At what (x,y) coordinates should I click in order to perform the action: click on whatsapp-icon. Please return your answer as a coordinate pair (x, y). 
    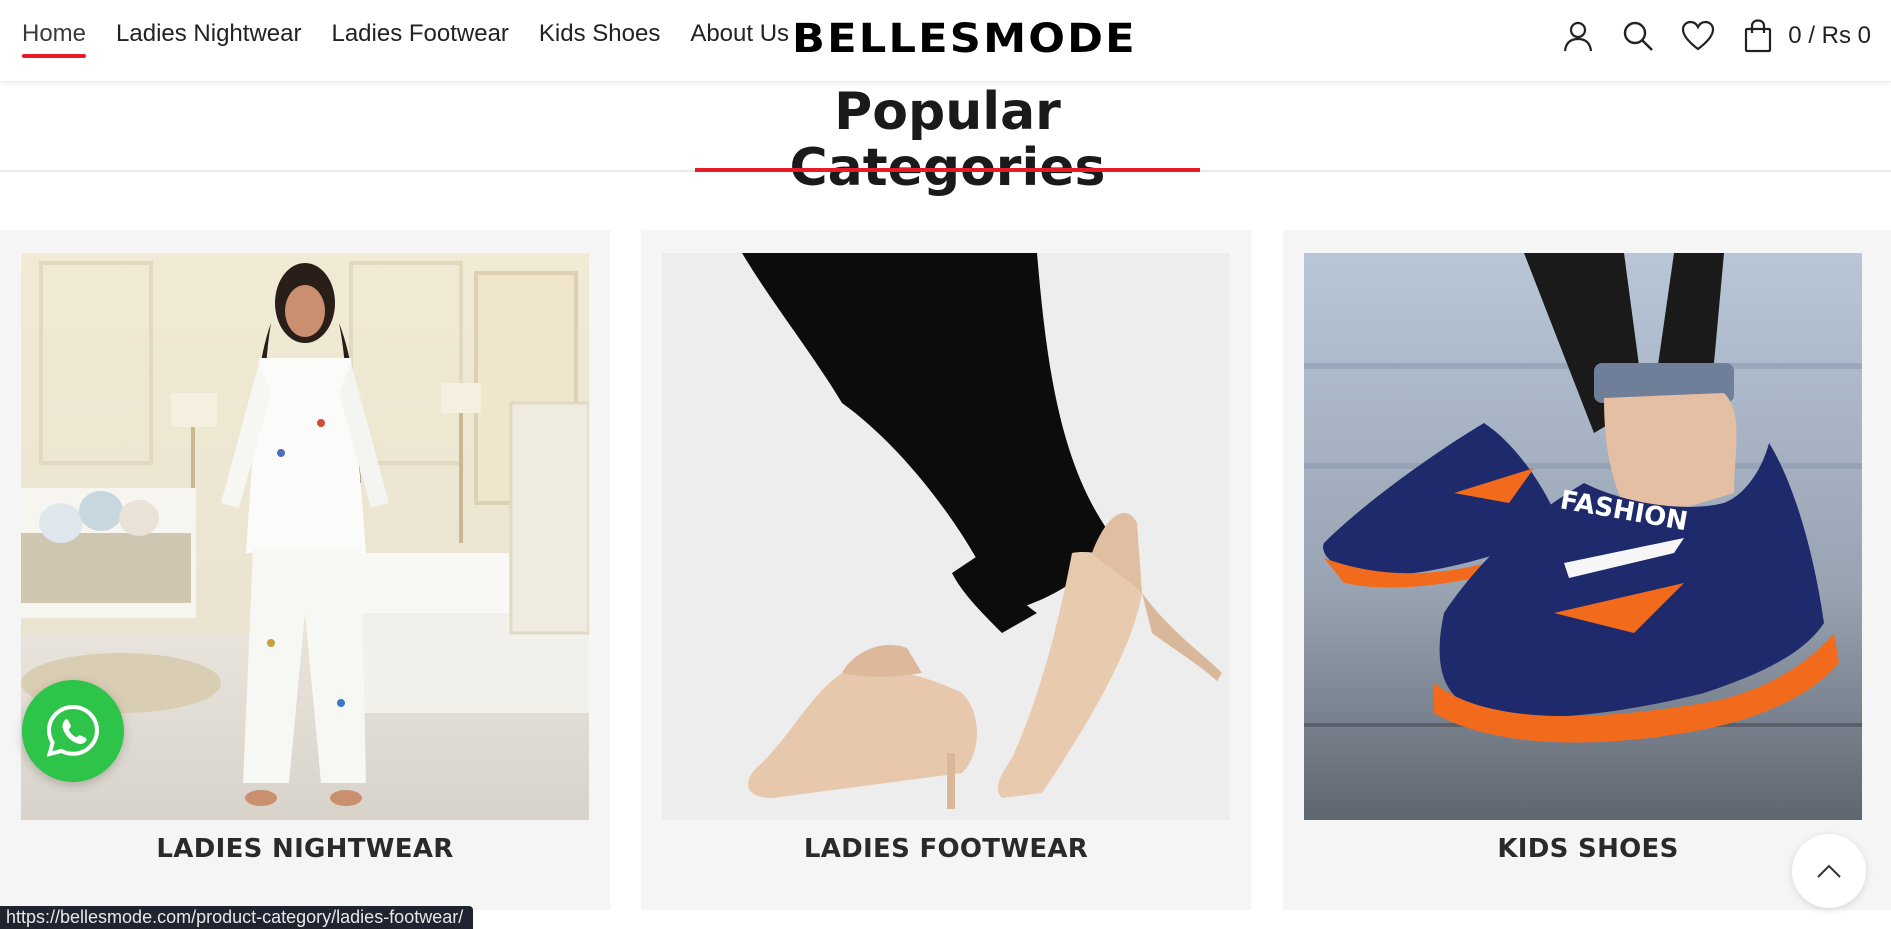
    Looking at the image, I should click on (73, 730).